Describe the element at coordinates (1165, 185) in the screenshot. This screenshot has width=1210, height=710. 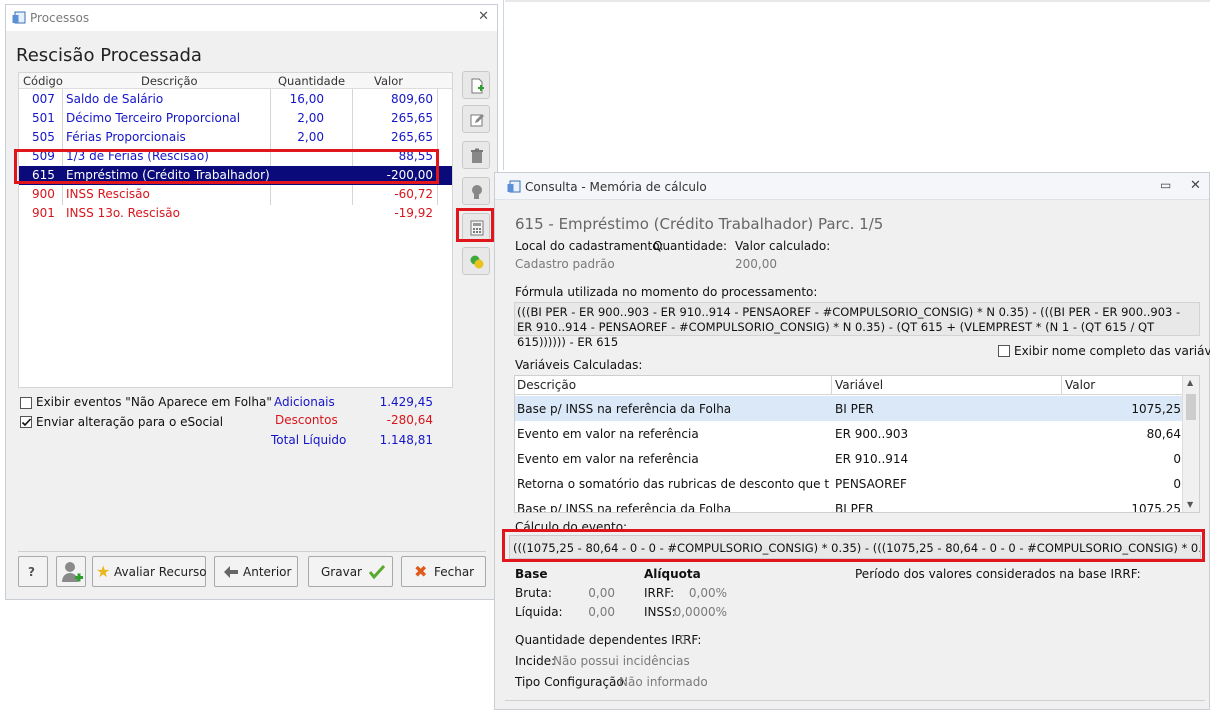
I see `restore-icon: ▭` at that location.